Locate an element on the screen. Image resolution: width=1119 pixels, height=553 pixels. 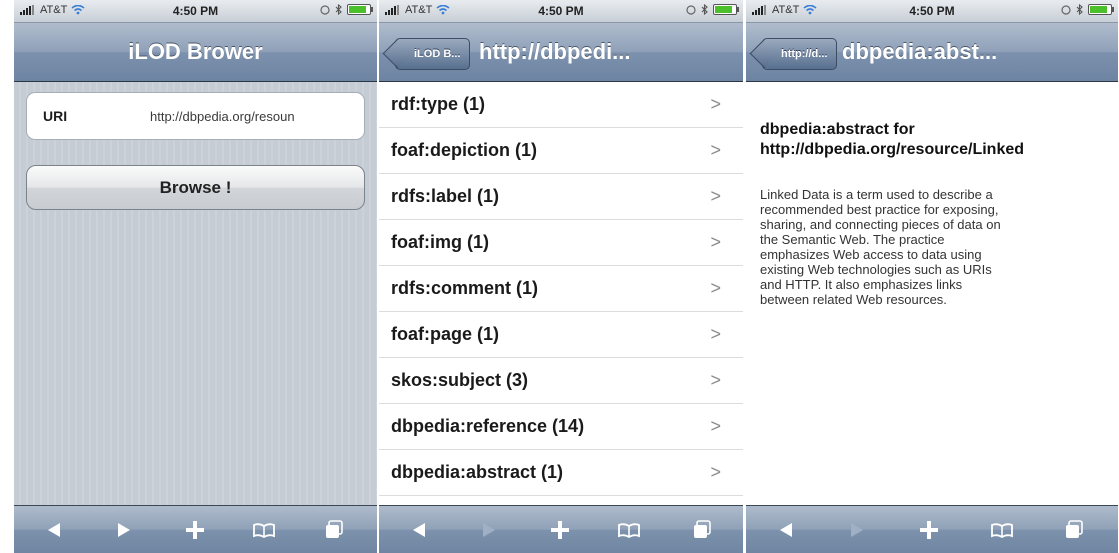
list-item: foaf:page (1) > is located at coordinates (561, 335).